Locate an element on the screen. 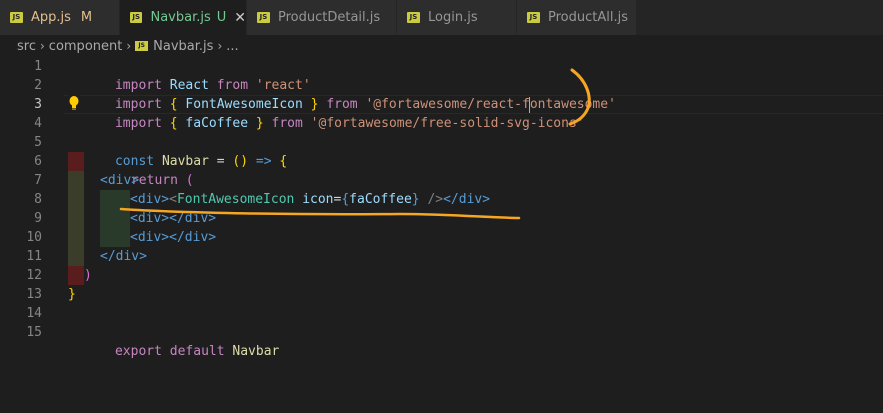  line-number: 6 is located at coordinates (38, 161).